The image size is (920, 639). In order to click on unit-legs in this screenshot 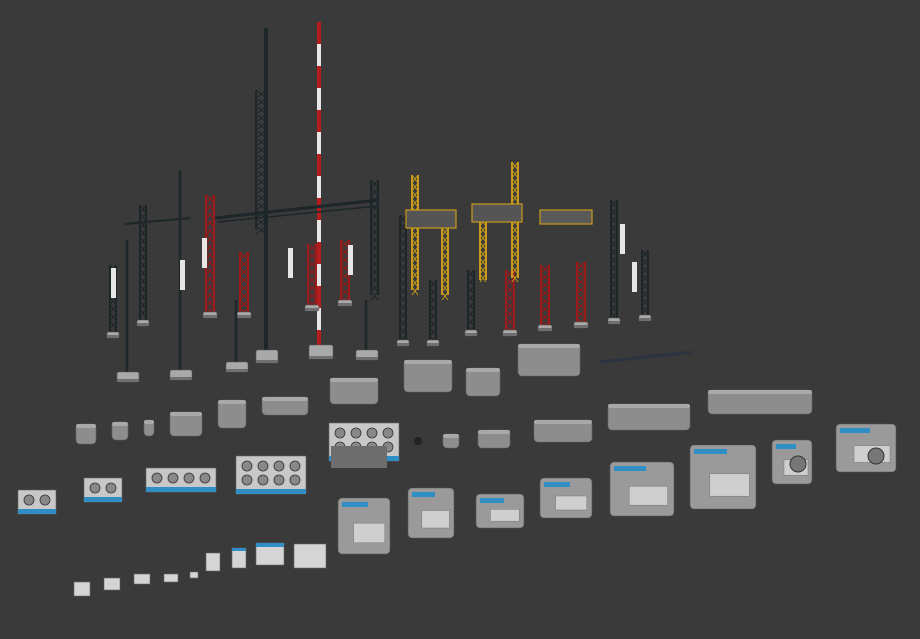, I will do `click(359, 457)`.